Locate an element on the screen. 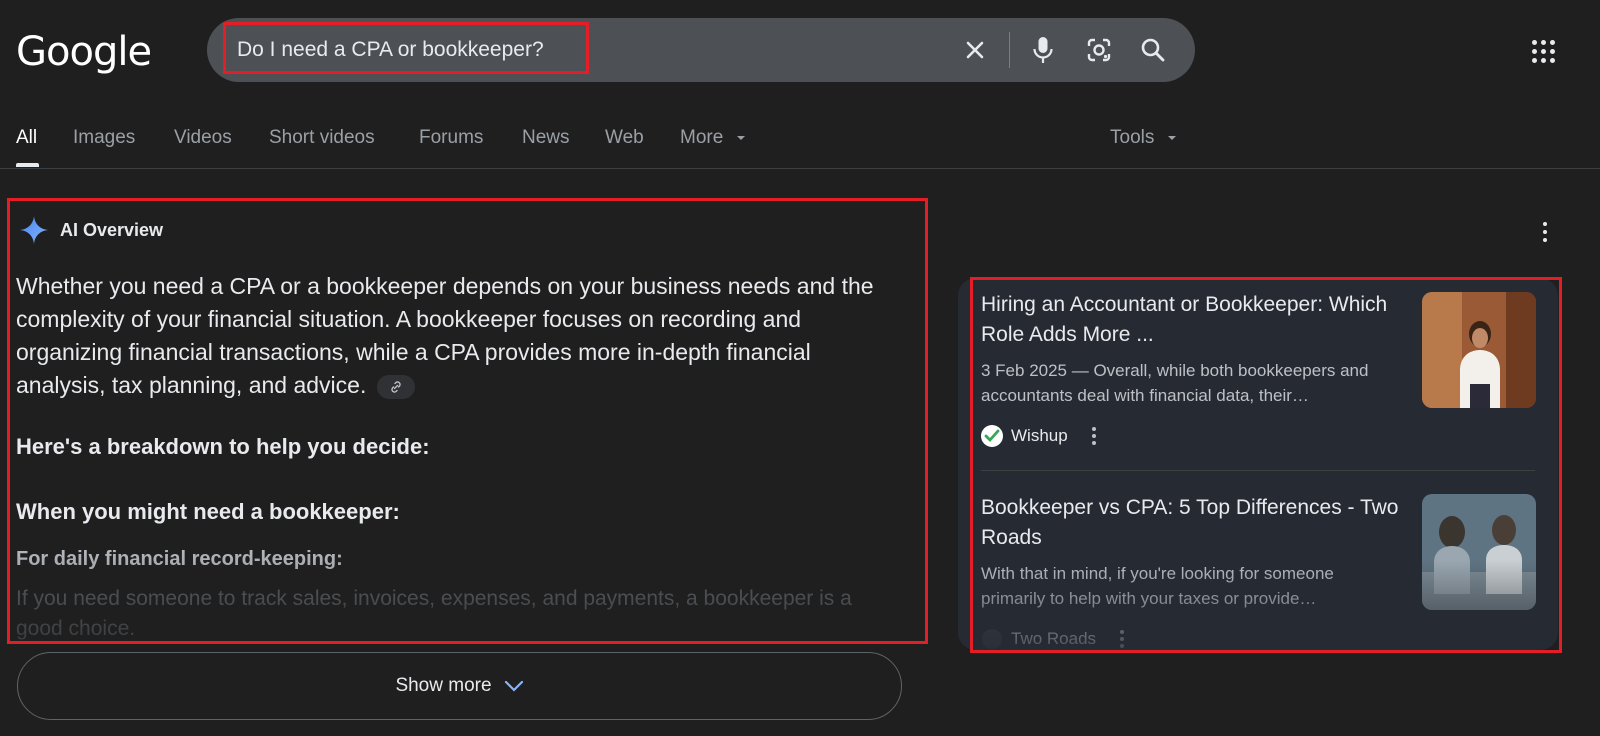 Image resolution: width=1600 pixels, height=736 pixels. tab-videos: Videos is located at coordinates (203, 138).